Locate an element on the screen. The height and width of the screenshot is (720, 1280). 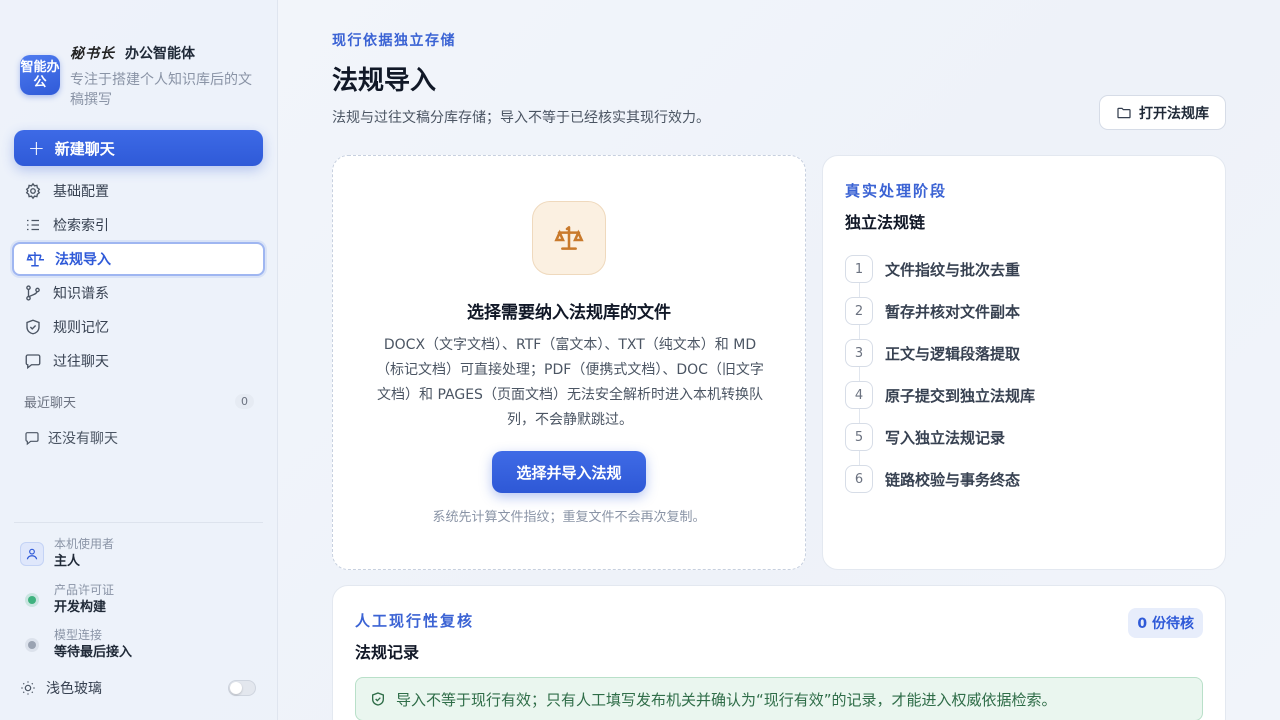
new-chat-label: 新建聊天 is located at coordinates (84, 148).